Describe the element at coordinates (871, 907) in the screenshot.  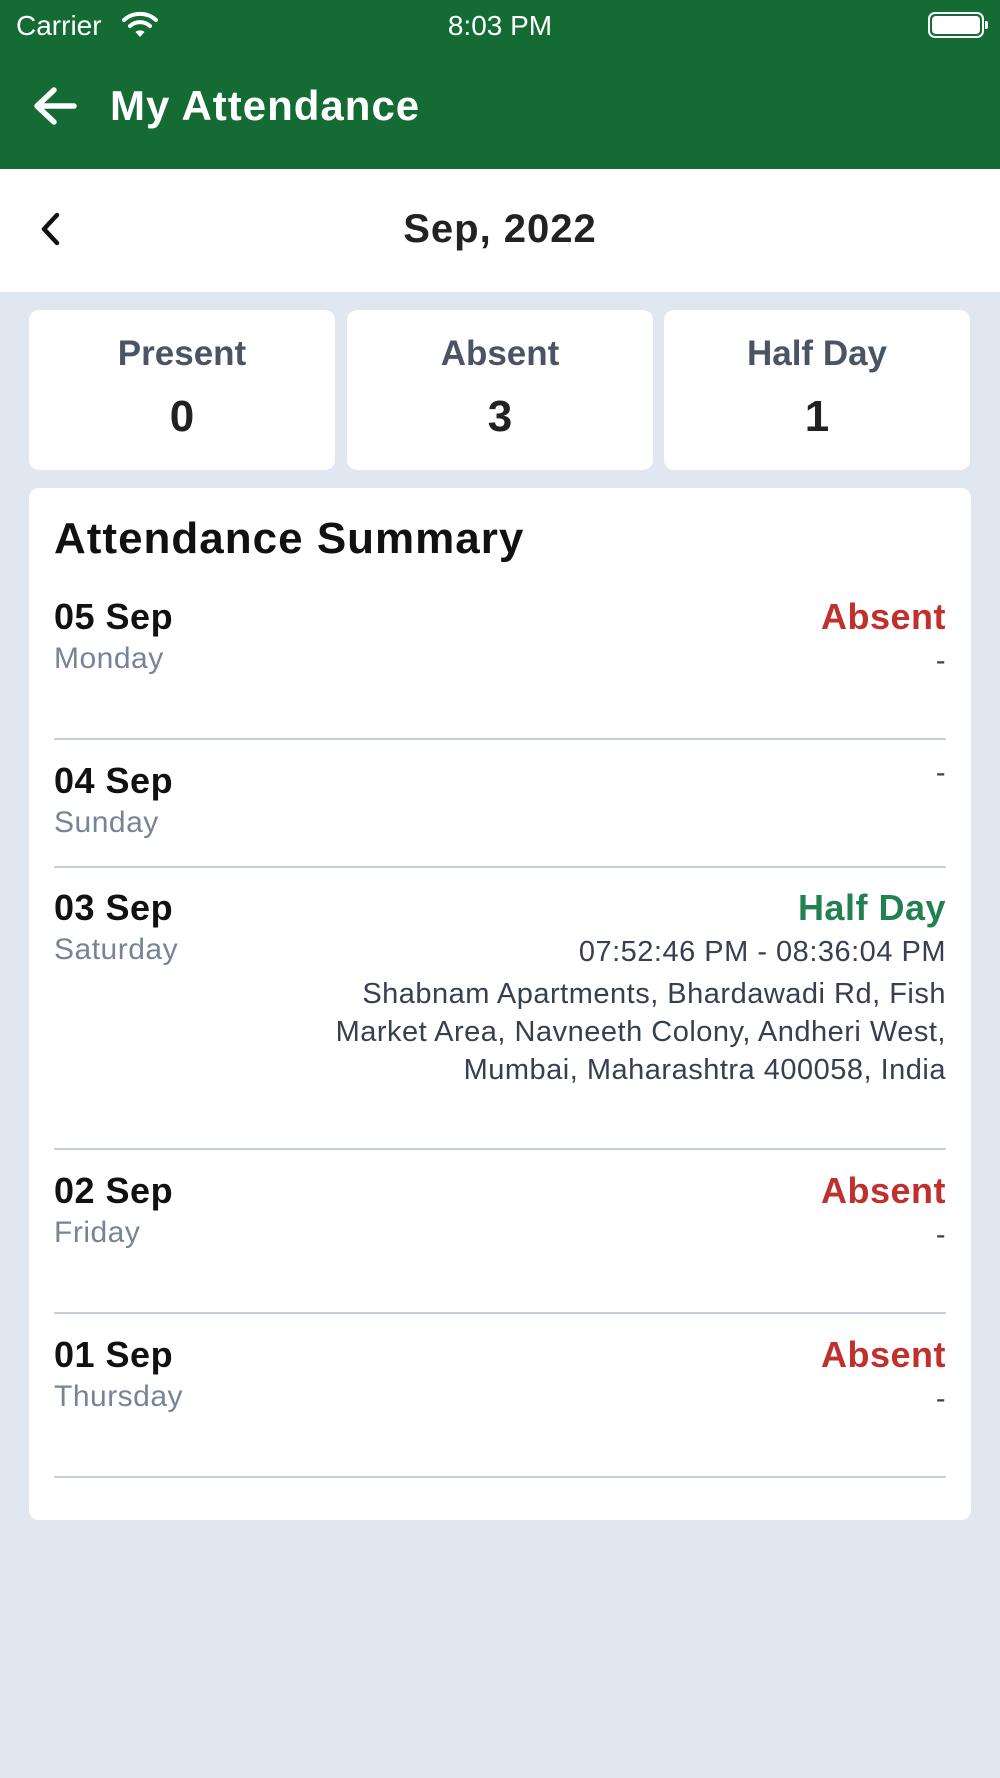
I see `row-status: Half Day` at that location.